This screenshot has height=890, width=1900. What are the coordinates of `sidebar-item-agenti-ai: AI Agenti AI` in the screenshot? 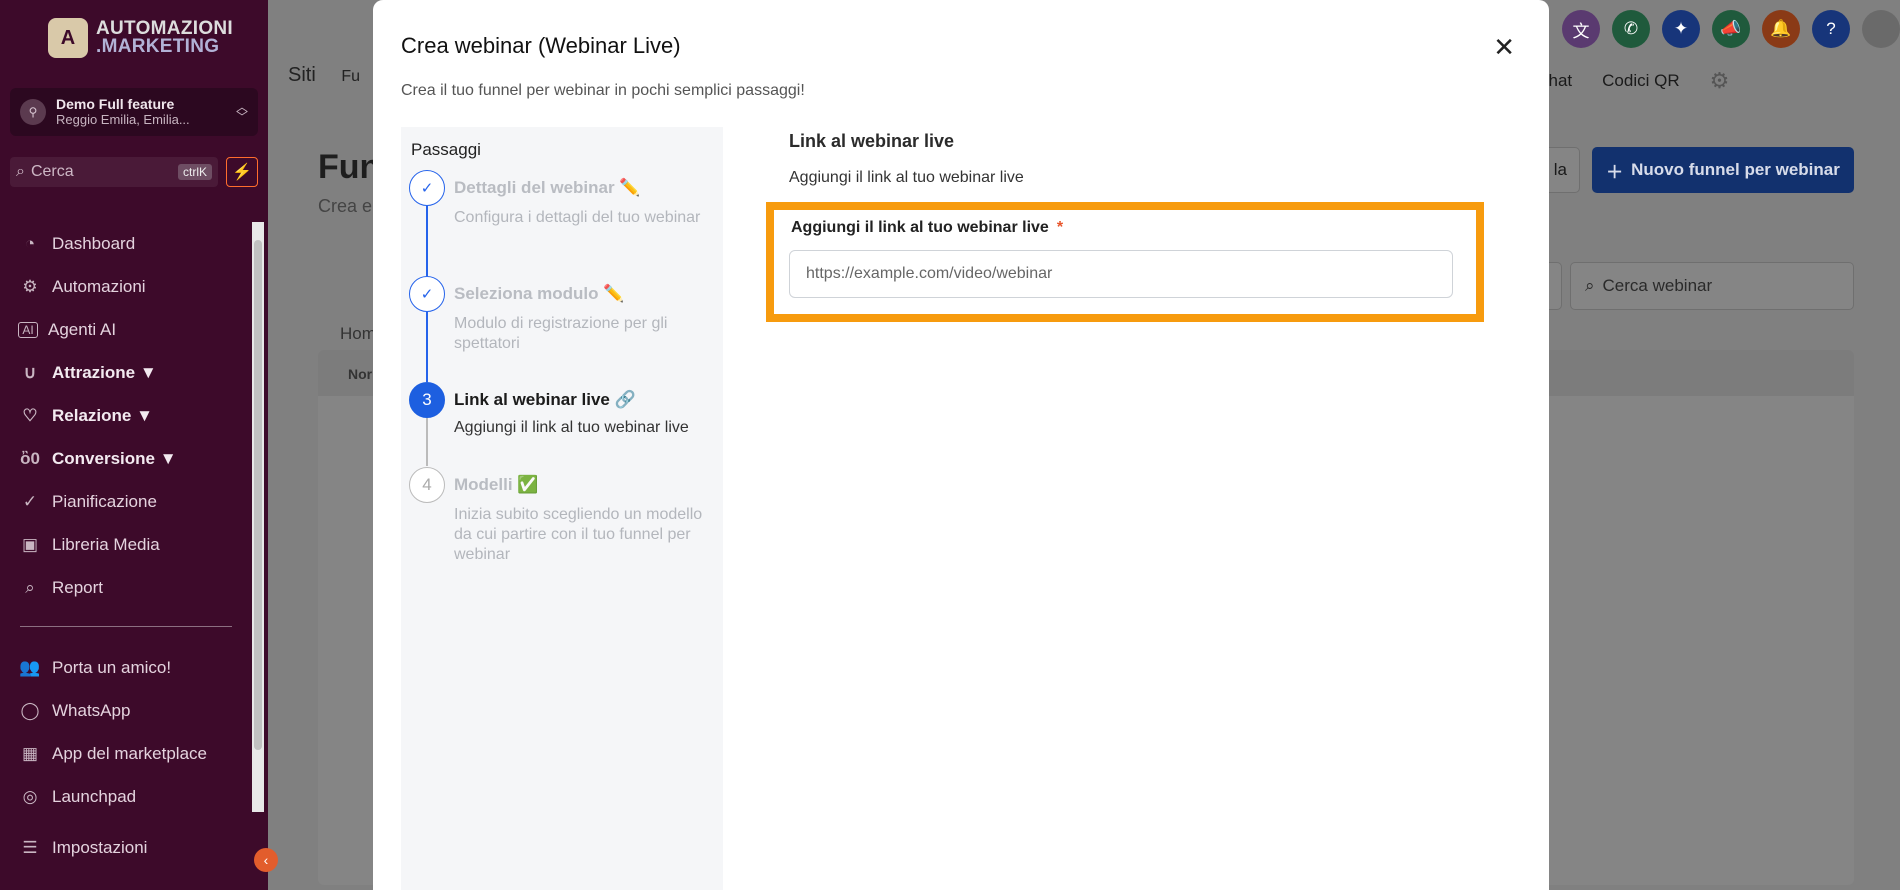 It's located at (133, 329).